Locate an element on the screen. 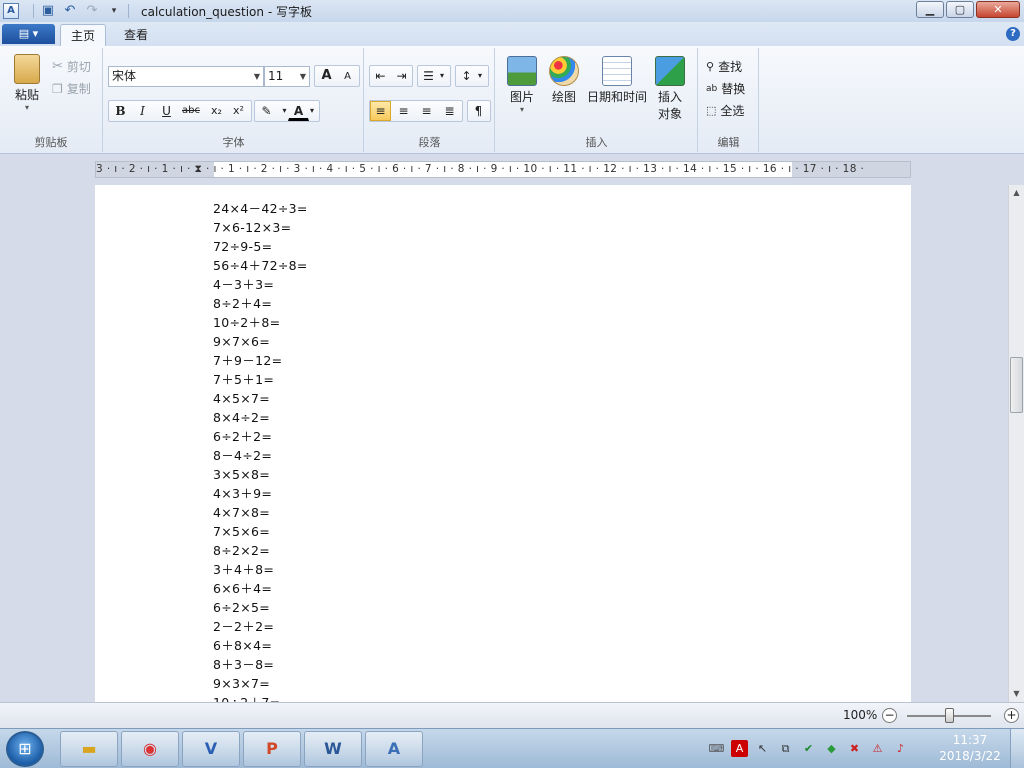  paragraph-settings-icon: ¶ is located at coordinates (478, 111).